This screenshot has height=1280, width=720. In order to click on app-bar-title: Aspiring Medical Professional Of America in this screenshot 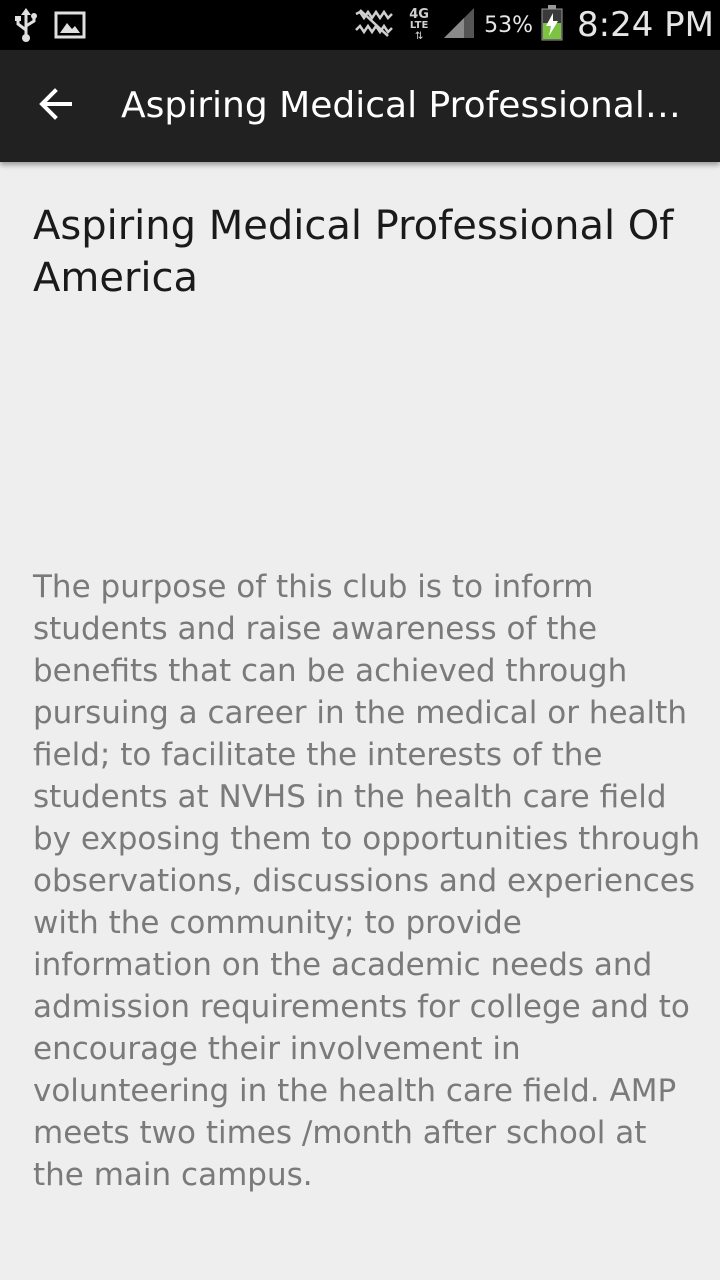, I will do `click(406, 105)`.